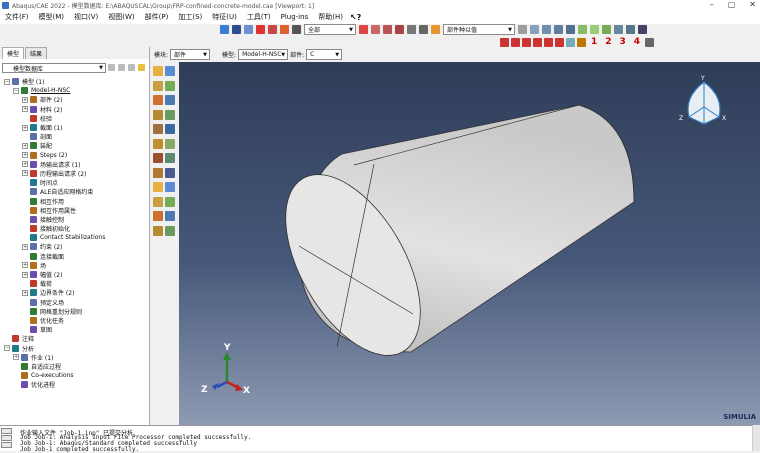  I want to click on tree-collapse-icon, so click(111, 67).